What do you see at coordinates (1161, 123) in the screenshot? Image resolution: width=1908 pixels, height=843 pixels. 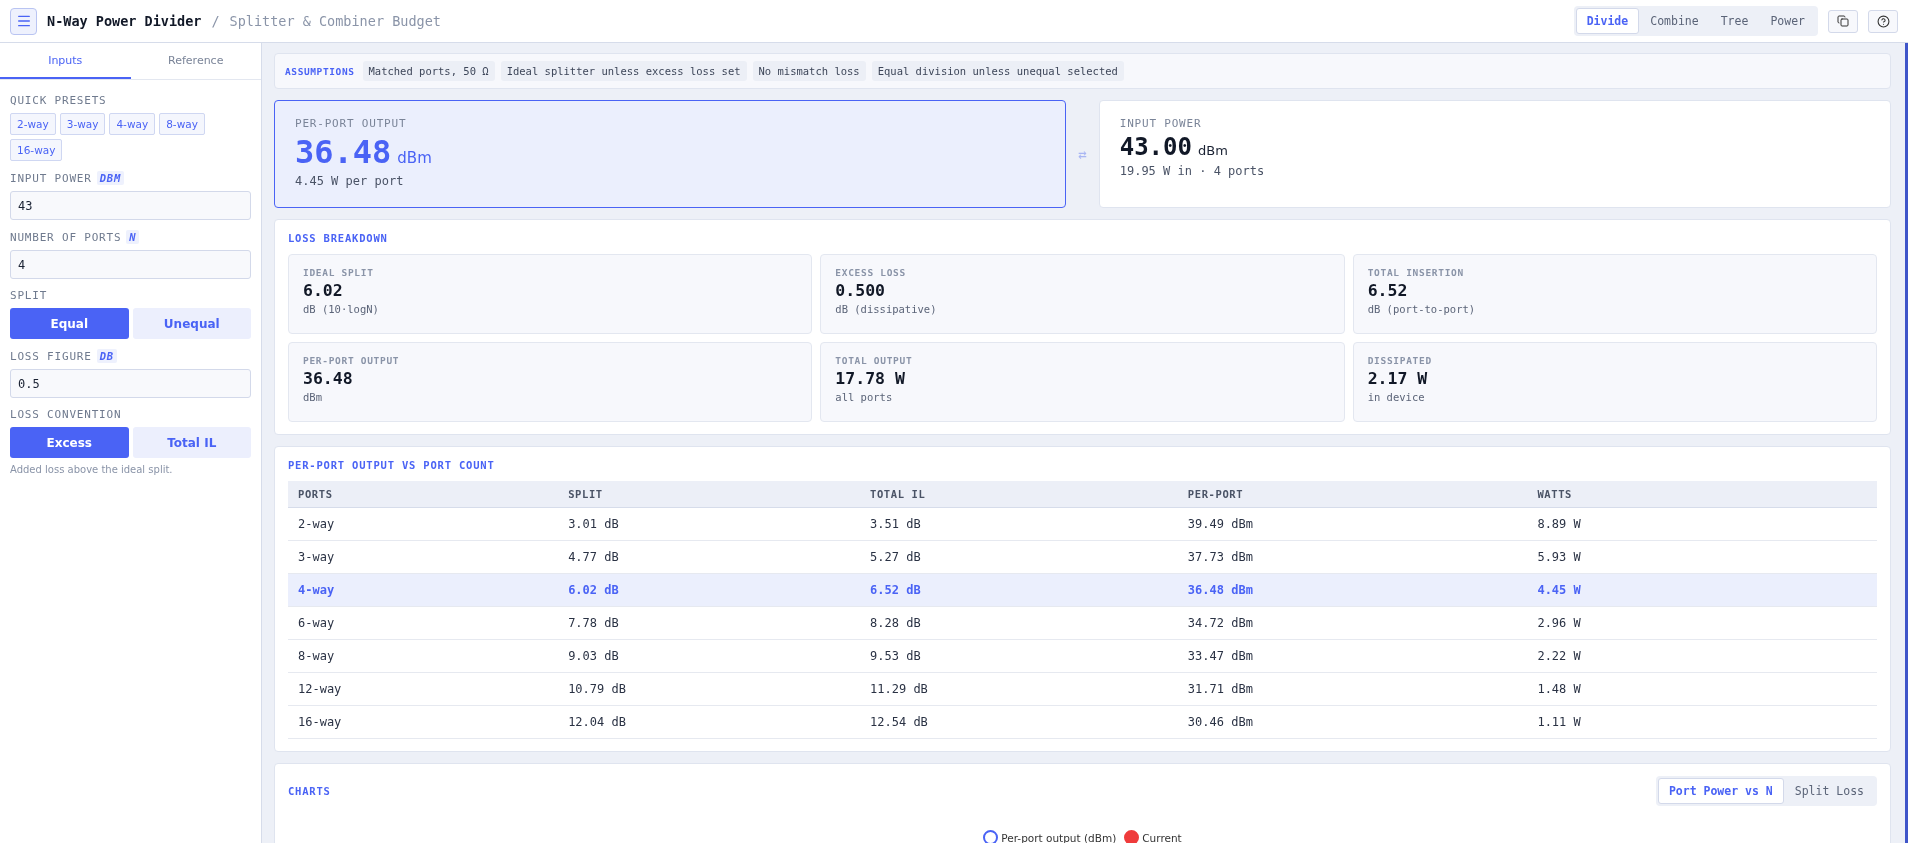 I see `result-label: INPUT POWER` at bounding box center [1161, 123].